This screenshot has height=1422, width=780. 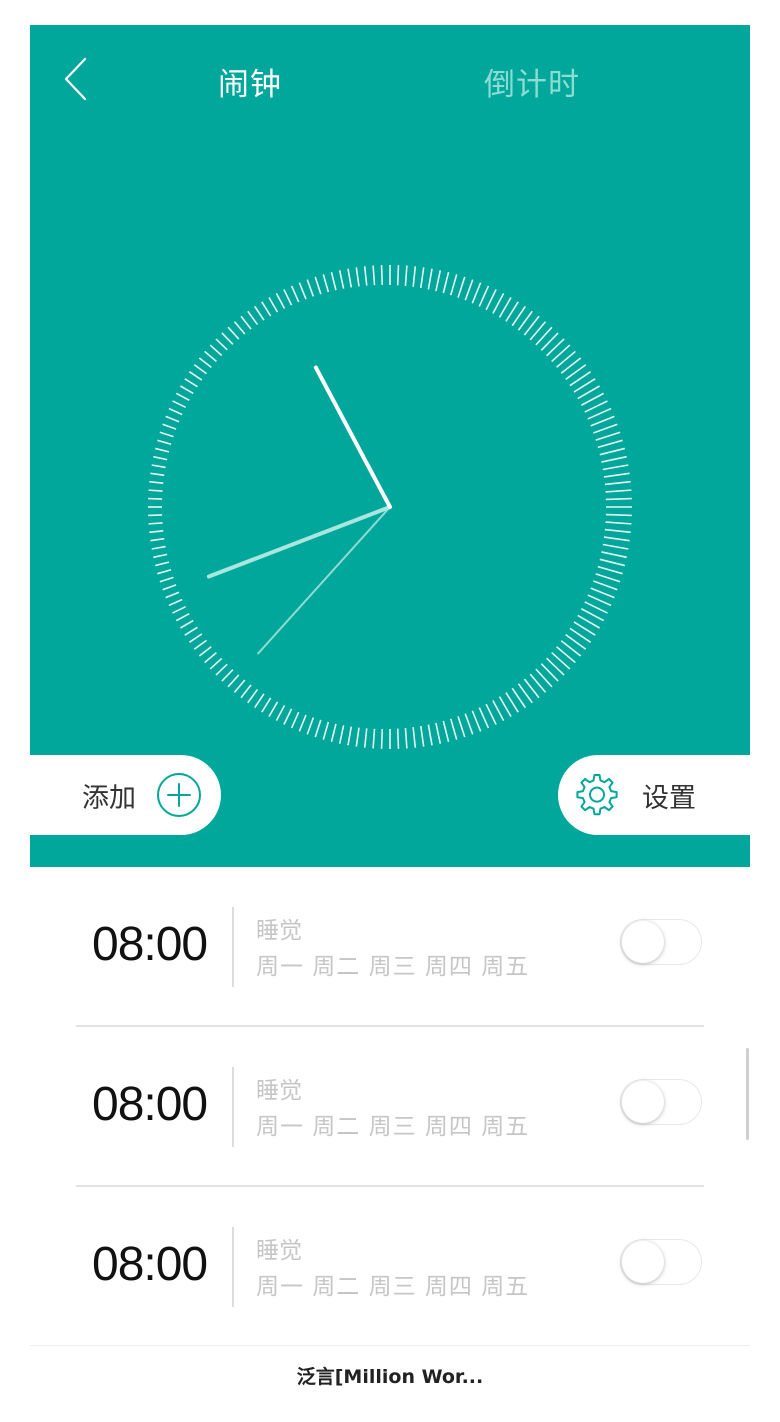 I want to click on alarm-repeat-days: 周一 周二 周三 周四 周五, so click(x=392, y=1124).